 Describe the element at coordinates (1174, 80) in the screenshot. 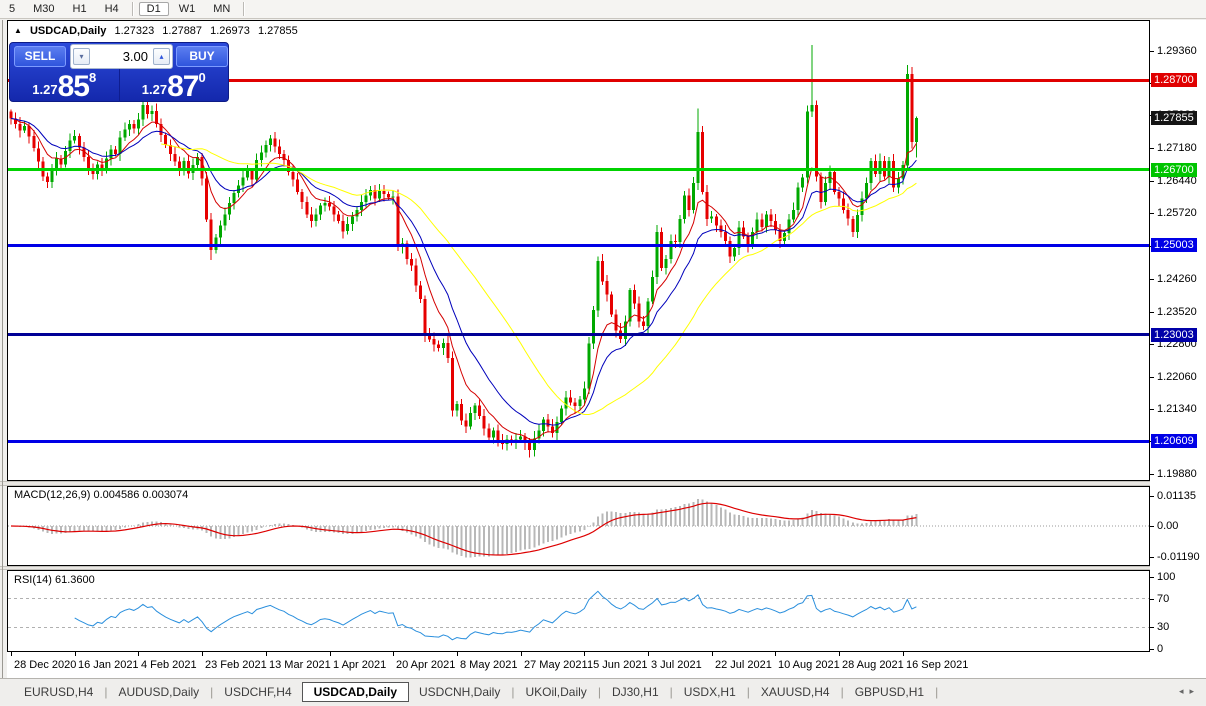

I see `price-badge-level: 1.28700` at that location.